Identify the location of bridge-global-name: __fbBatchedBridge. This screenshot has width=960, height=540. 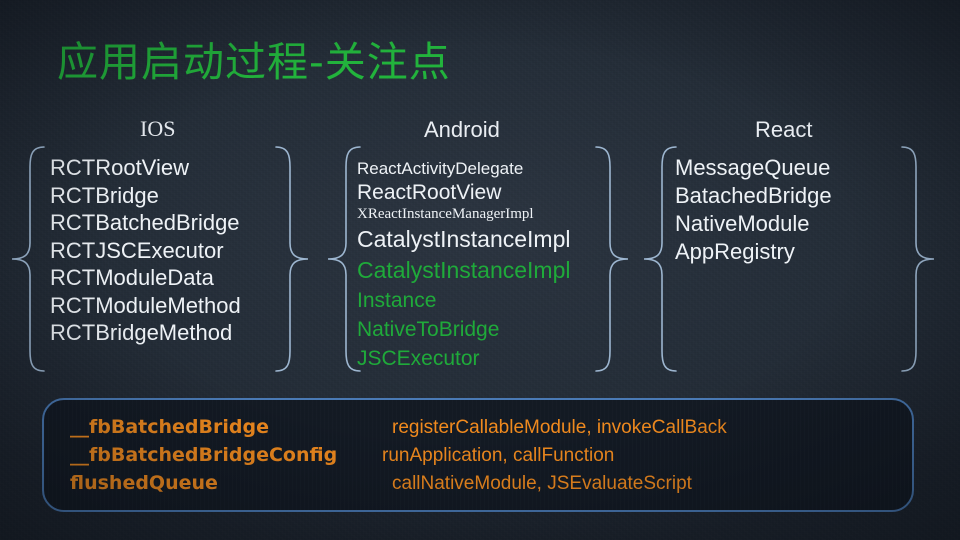
(169, 427).